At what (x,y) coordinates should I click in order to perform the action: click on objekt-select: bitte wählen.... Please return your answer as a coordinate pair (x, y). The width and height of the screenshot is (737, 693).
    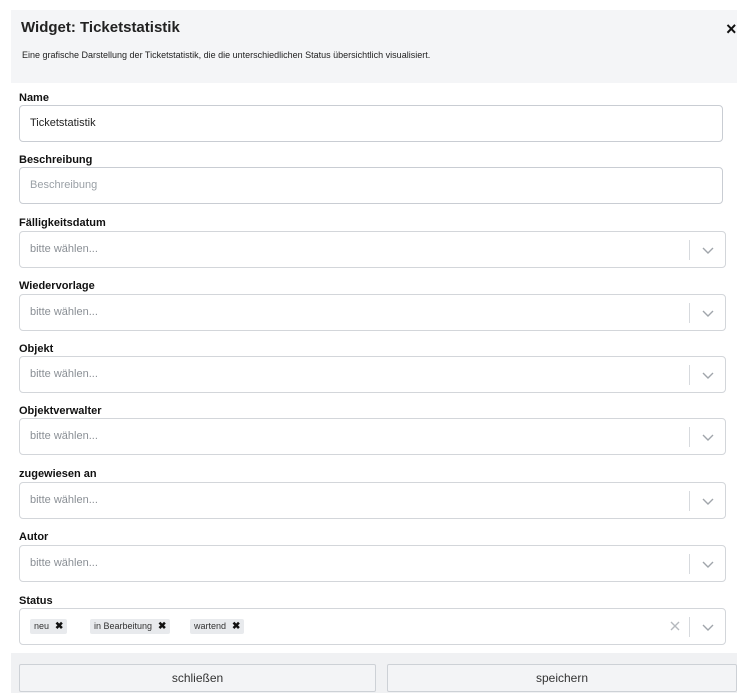
    Looking at the image, I should click on (372, 374).